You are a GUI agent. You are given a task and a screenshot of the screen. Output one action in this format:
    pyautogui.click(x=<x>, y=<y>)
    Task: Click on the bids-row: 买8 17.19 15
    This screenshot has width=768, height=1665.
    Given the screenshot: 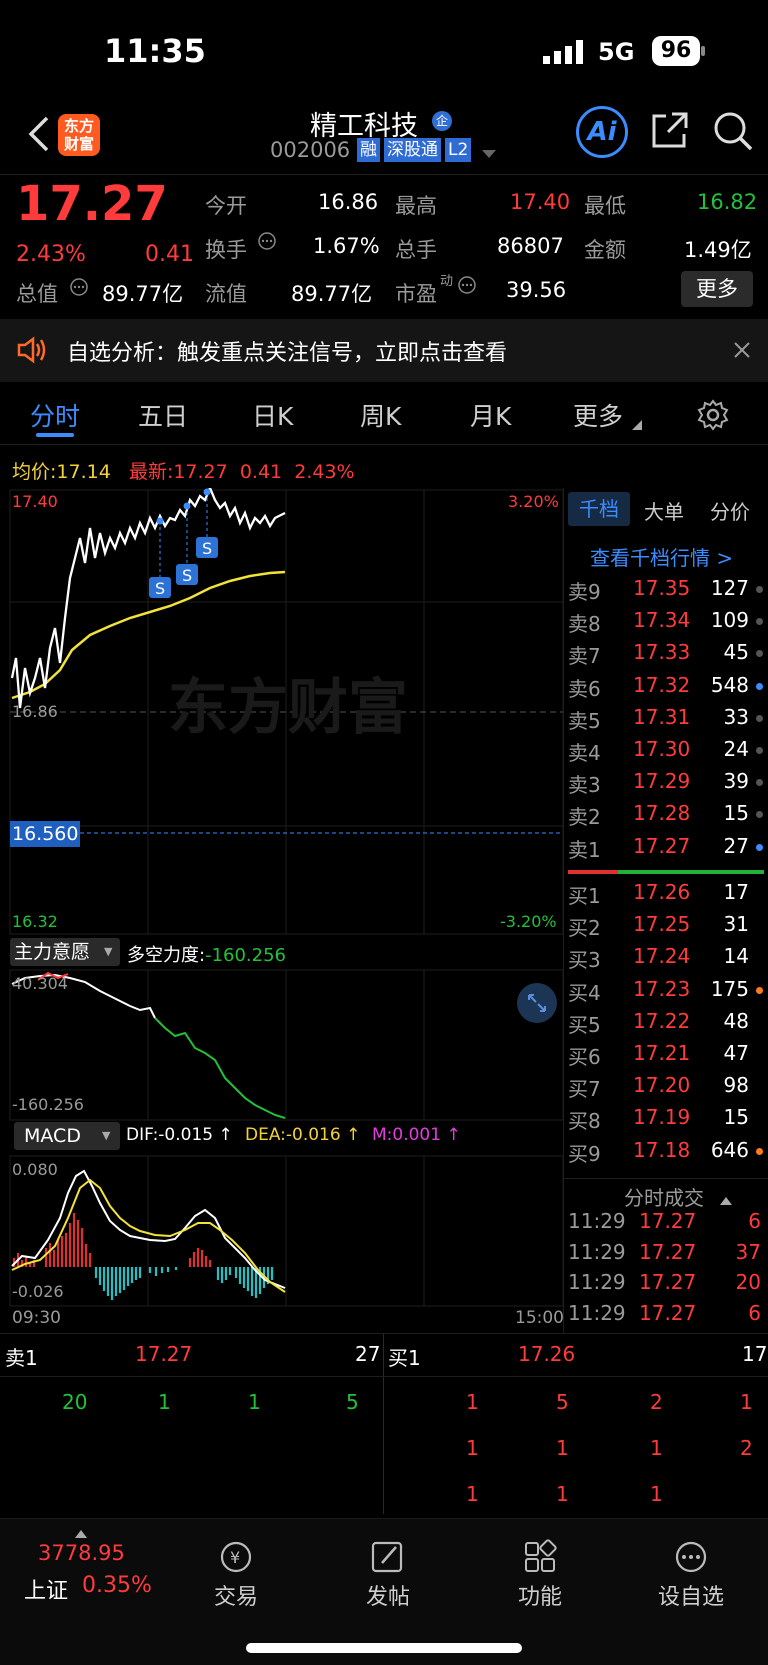 What is the action you would take?
    pyautogui.click(x=665, y=1121)
    